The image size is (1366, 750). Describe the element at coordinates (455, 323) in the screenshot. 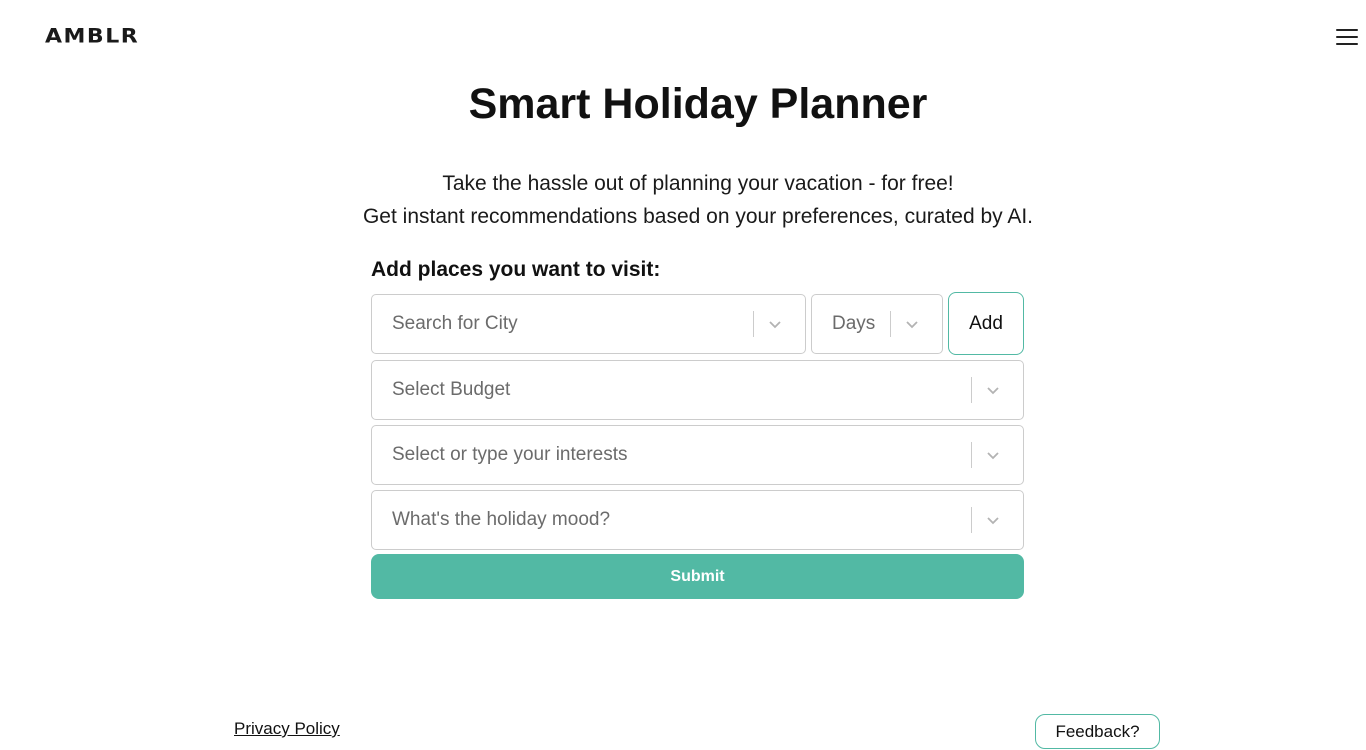

I see `city-search-placeholder: Search for City` at that location.